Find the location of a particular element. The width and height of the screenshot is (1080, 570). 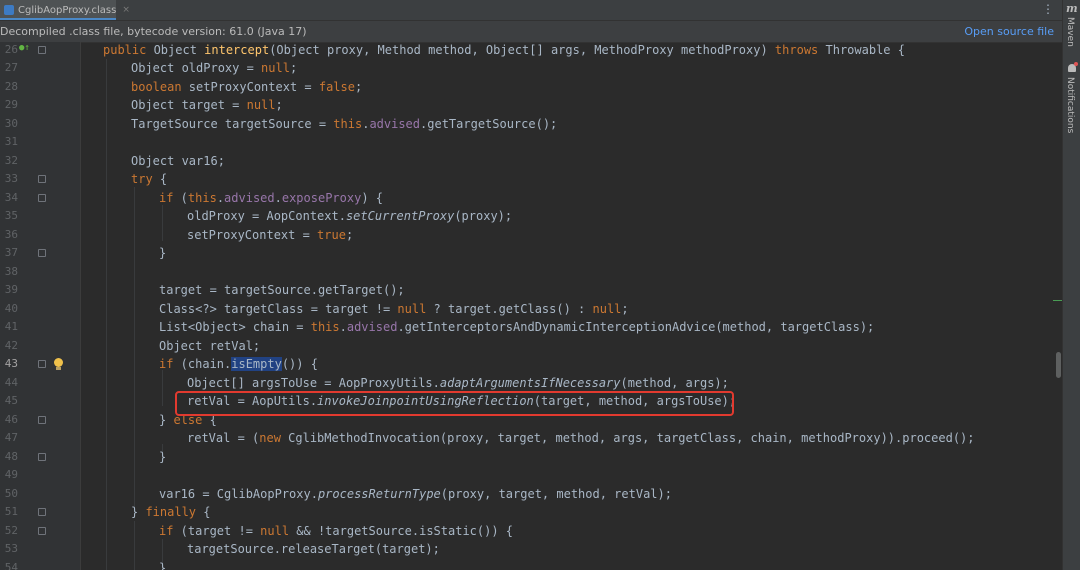

line-number: 54 is located at coordinates (11, 565).